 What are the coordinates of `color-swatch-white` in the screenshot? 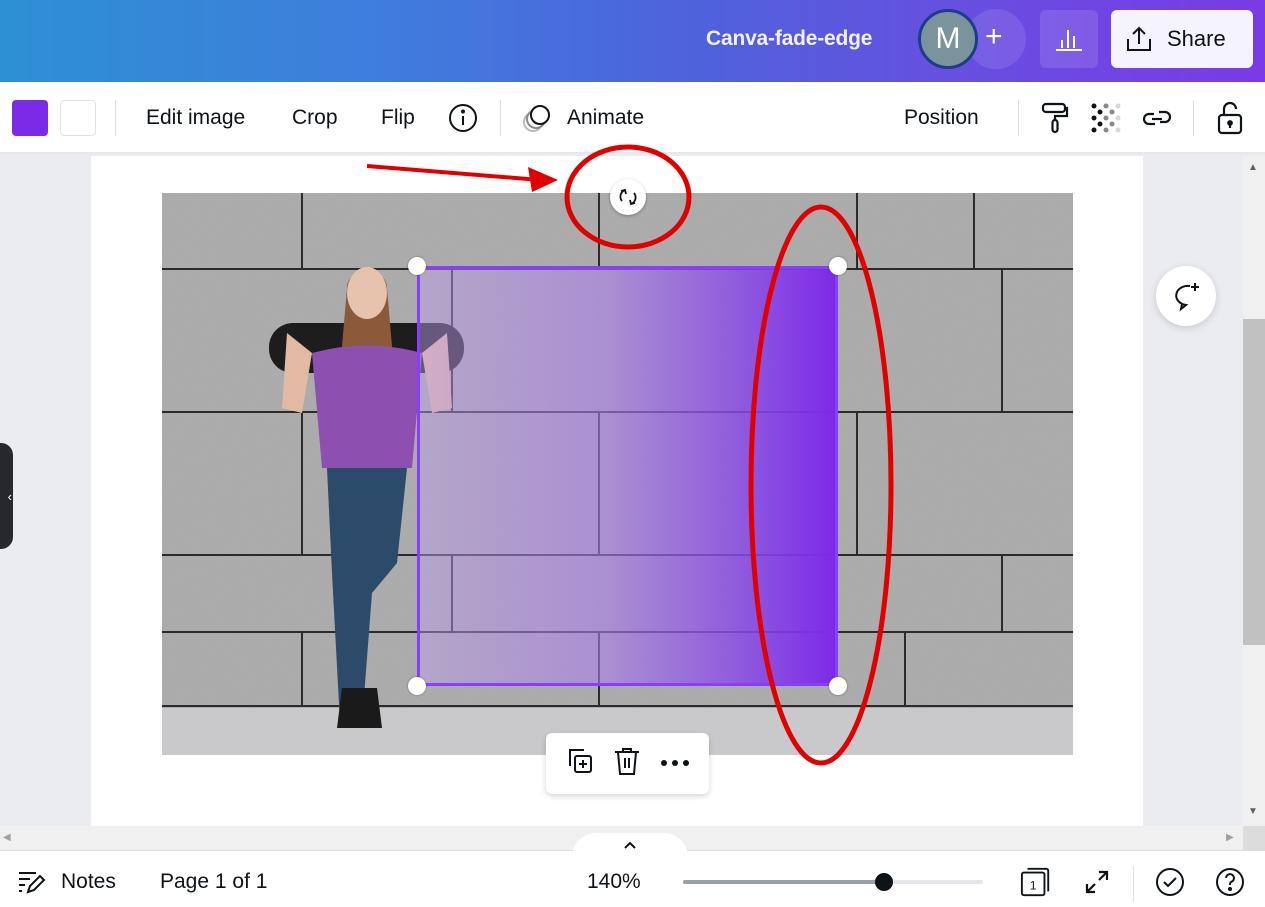 It's located at (78, 118).